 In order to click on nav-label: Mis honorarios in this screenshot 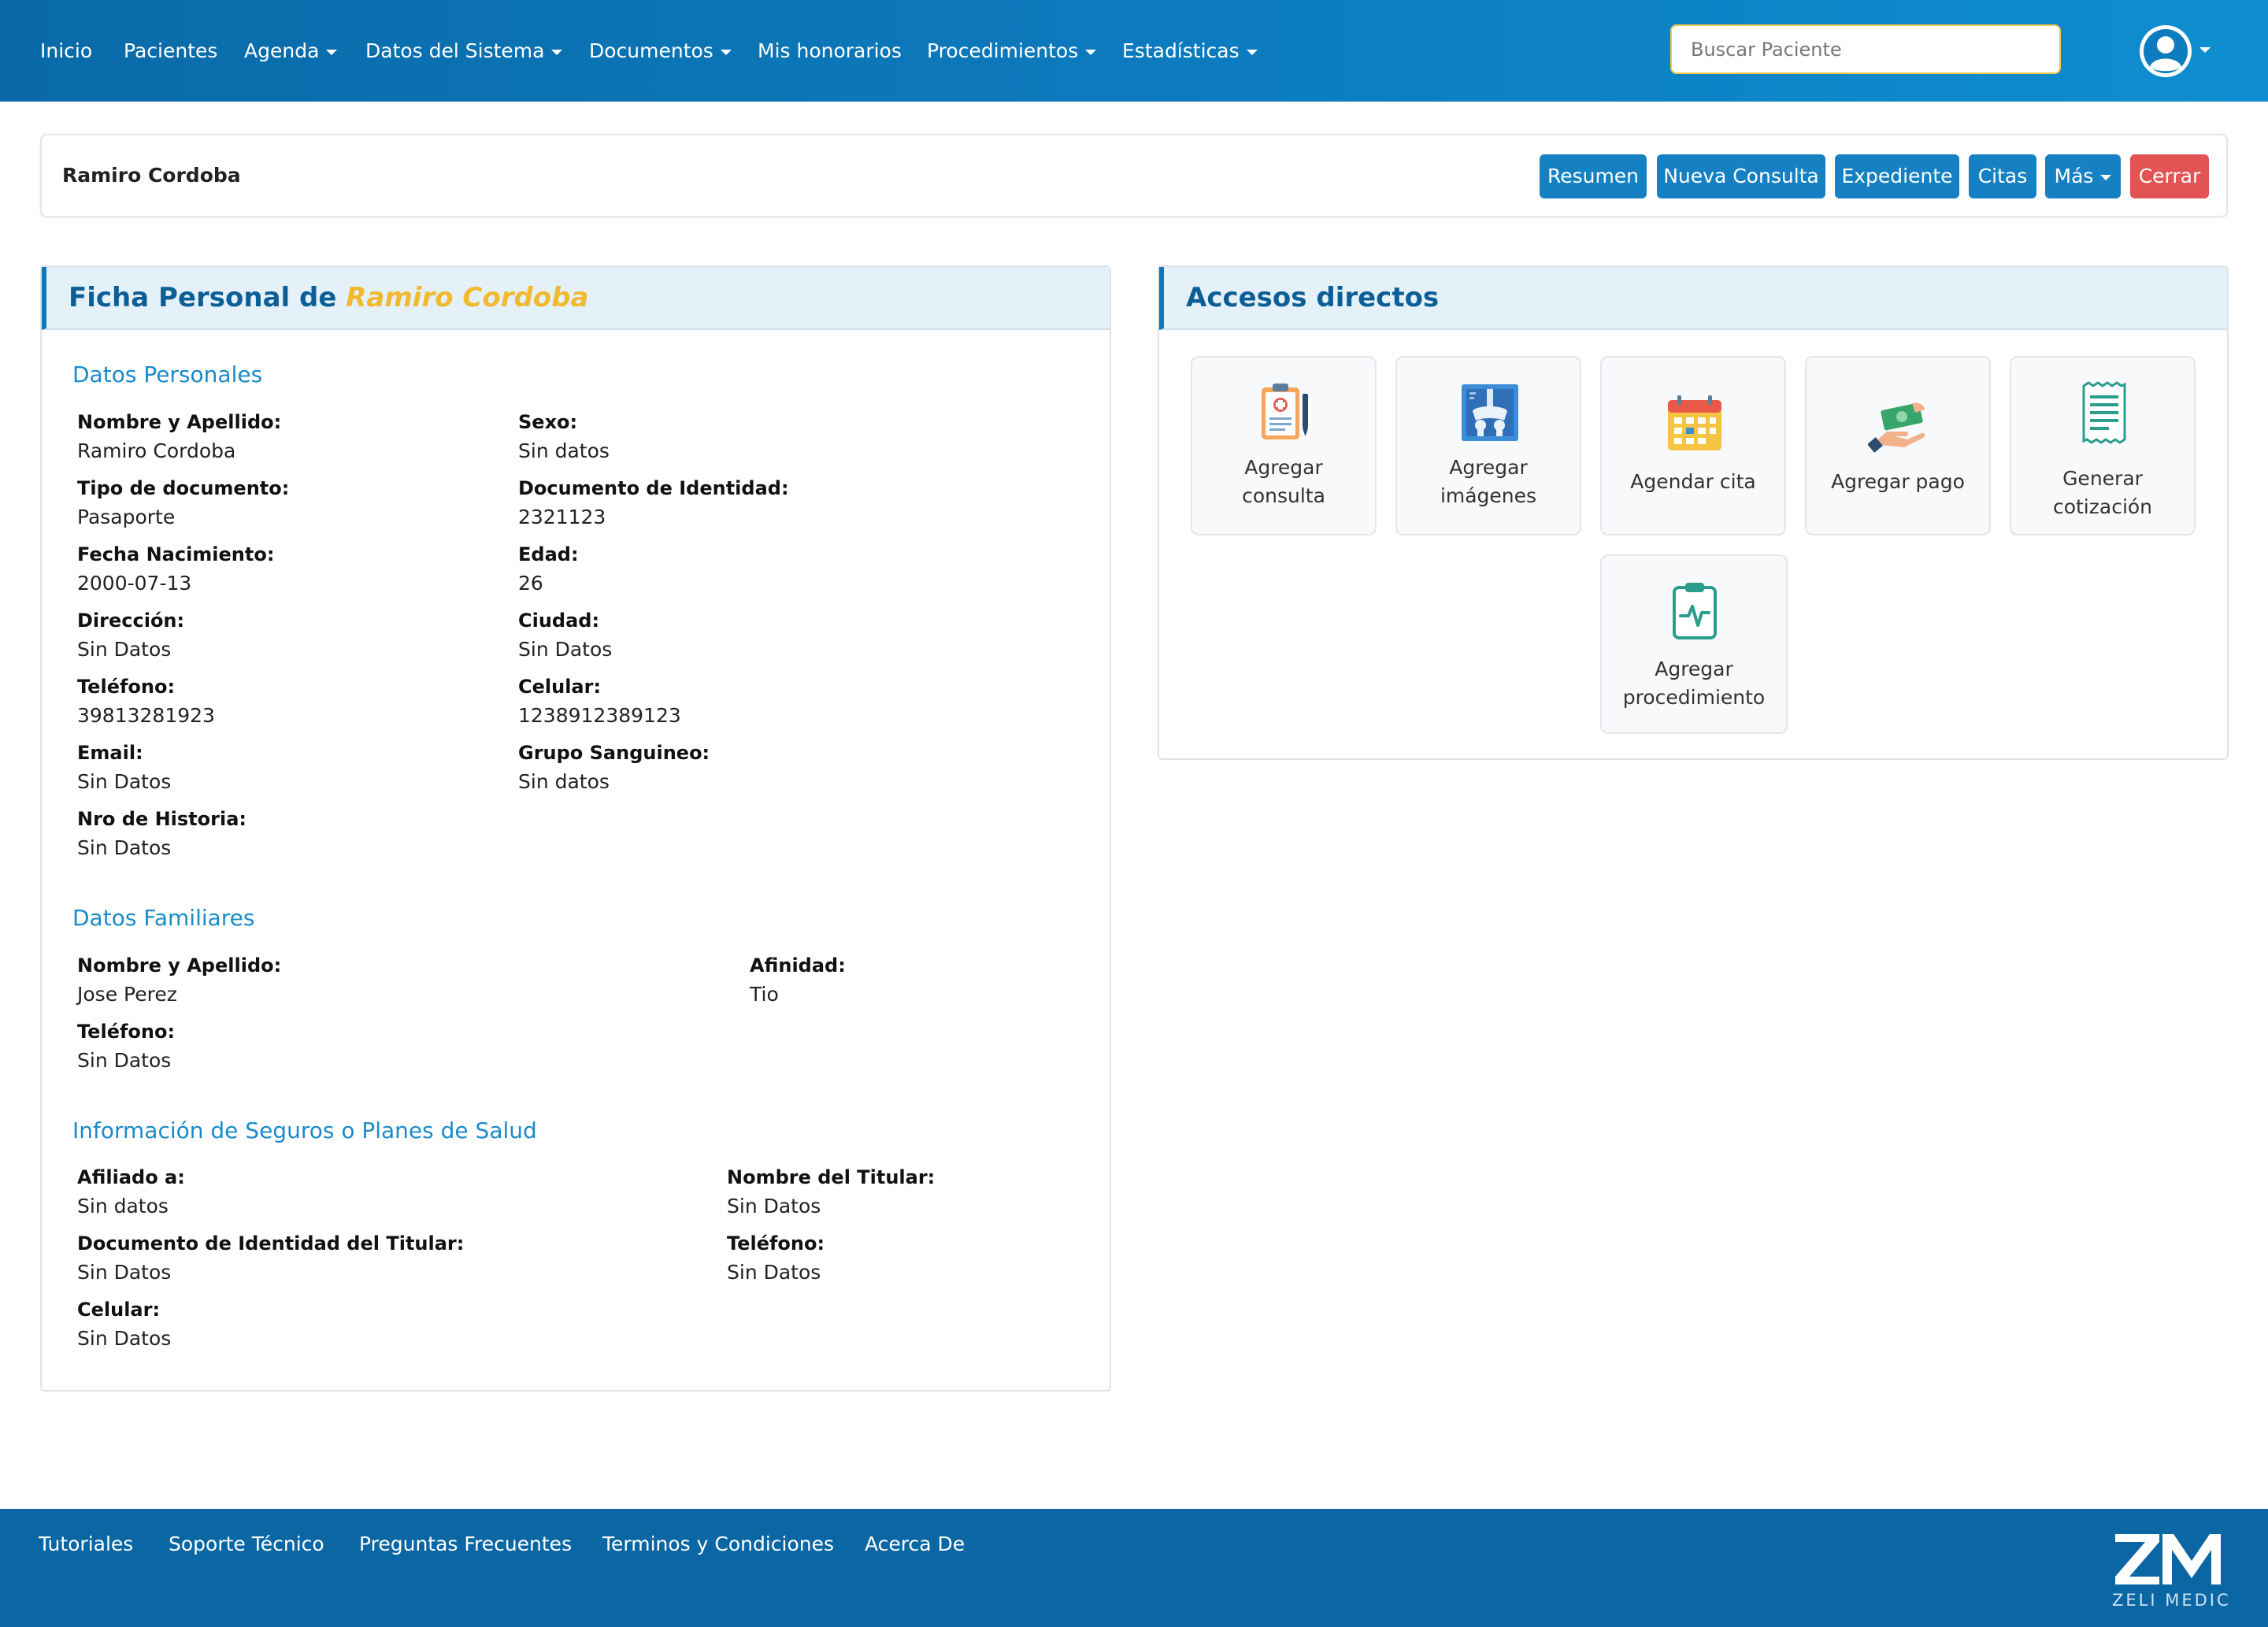, I will do `click(830, 51)`.